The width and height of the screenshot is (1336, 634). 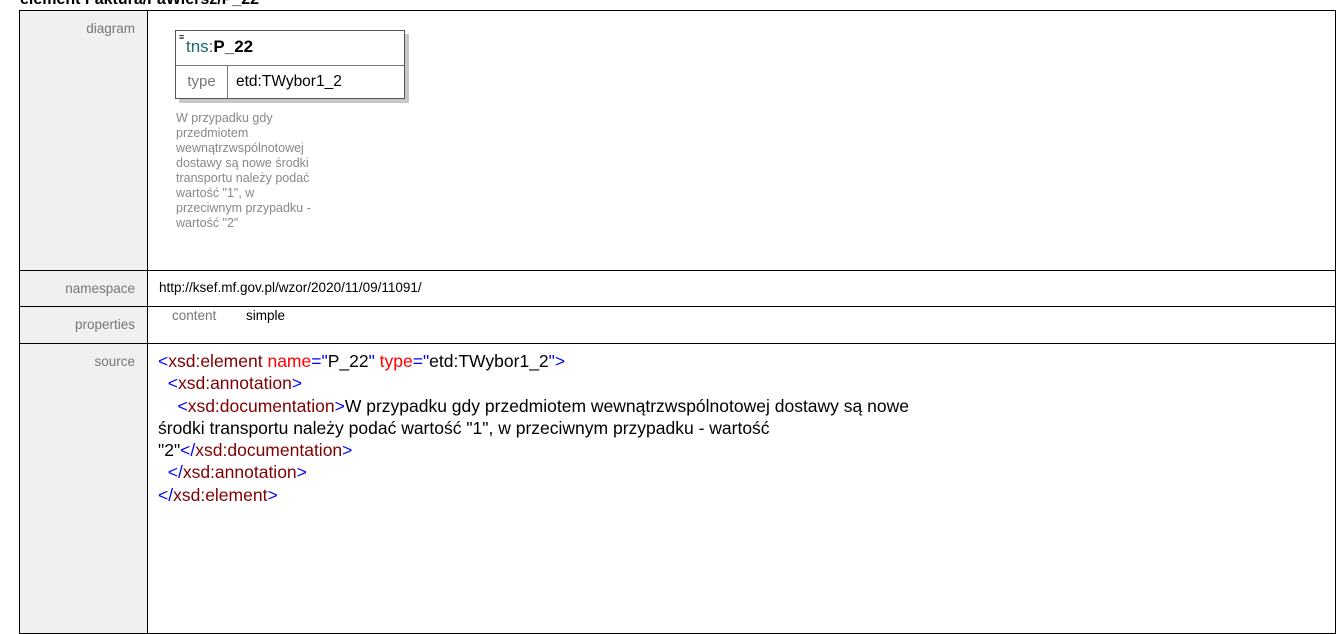 What do you see at coordinates (139, 4) in the screenshot?
I see `page-title: element Faktura/FaWiersz/P_22` at bounding box center [139, 4].